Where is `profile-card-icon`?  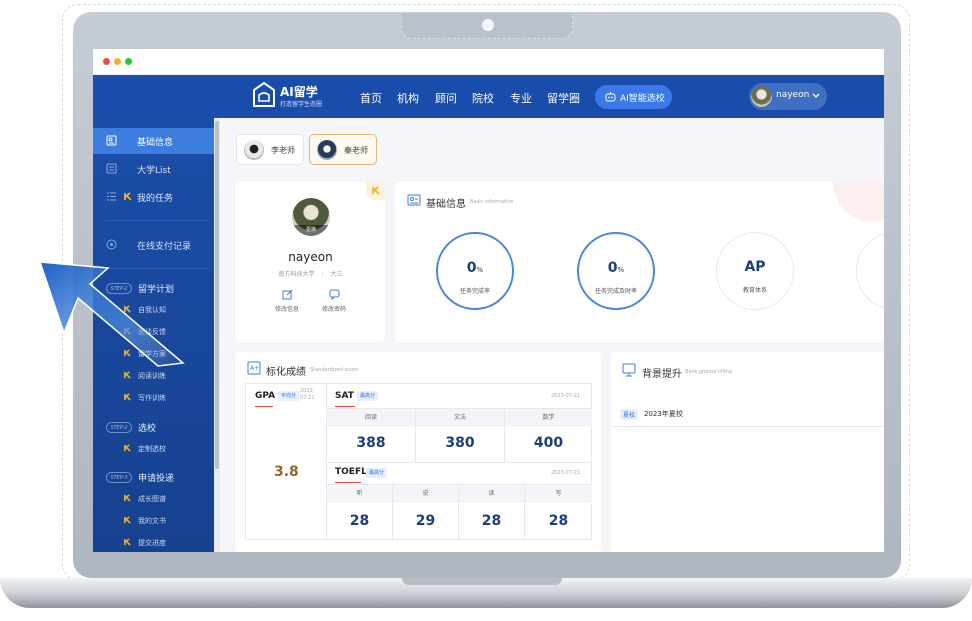
profile-card-icon is located at coordinates (414, 200).